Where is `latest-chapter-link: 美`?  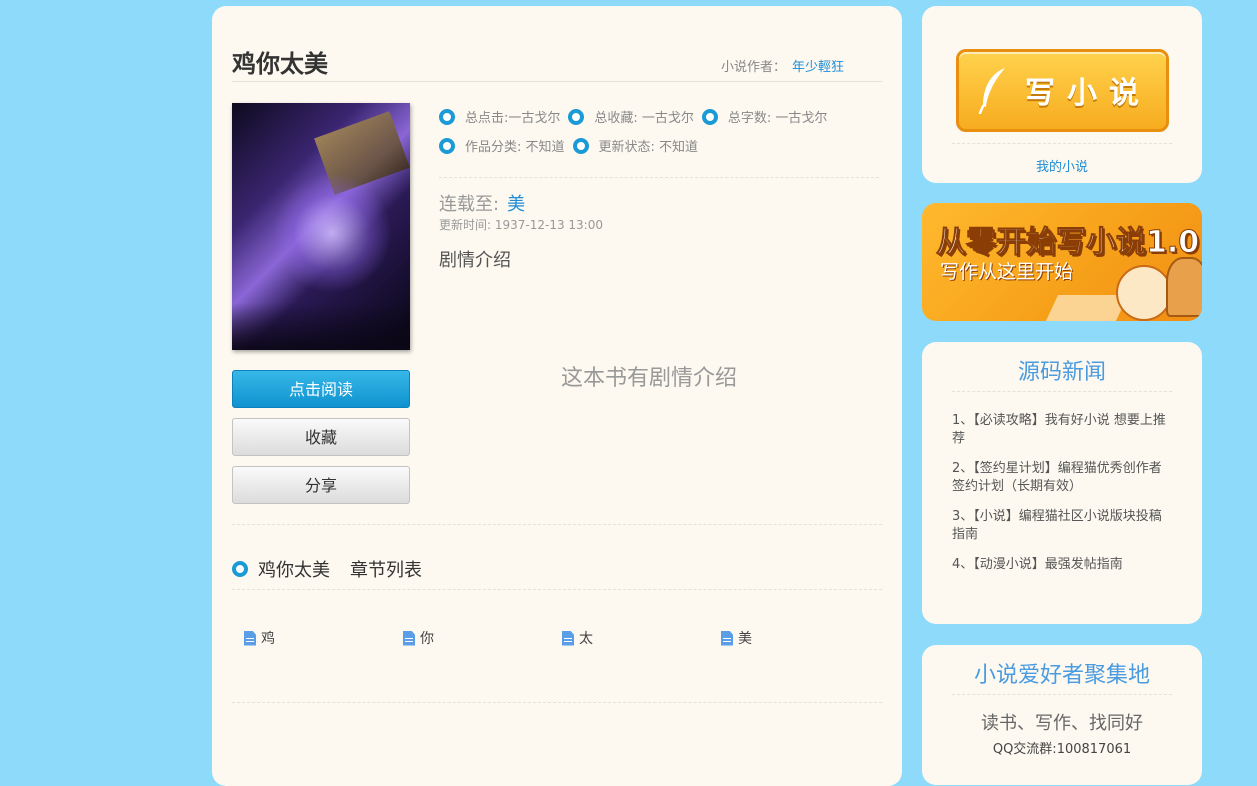
latest-chapter-link: 美 is located at coordinates (516, 204).